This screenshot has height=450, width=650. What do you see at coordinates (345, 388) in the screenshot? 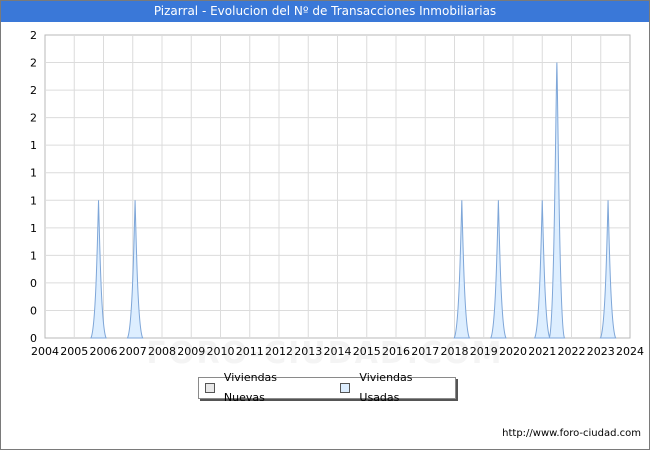
I see `legend-swatch-usadas` at bounding box center [345, 388].